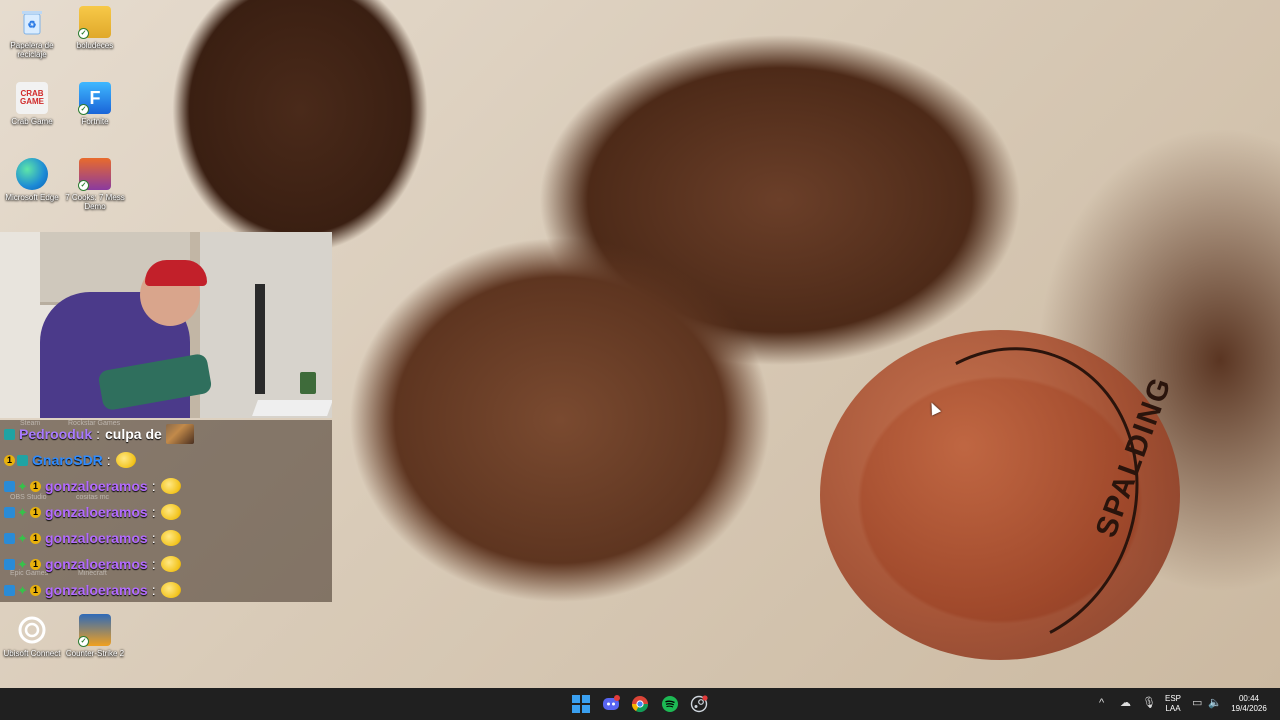 The width and height of the screenshot is (1280, 720). I want to click on volume-icon: 🔈, so click(1215, 703).